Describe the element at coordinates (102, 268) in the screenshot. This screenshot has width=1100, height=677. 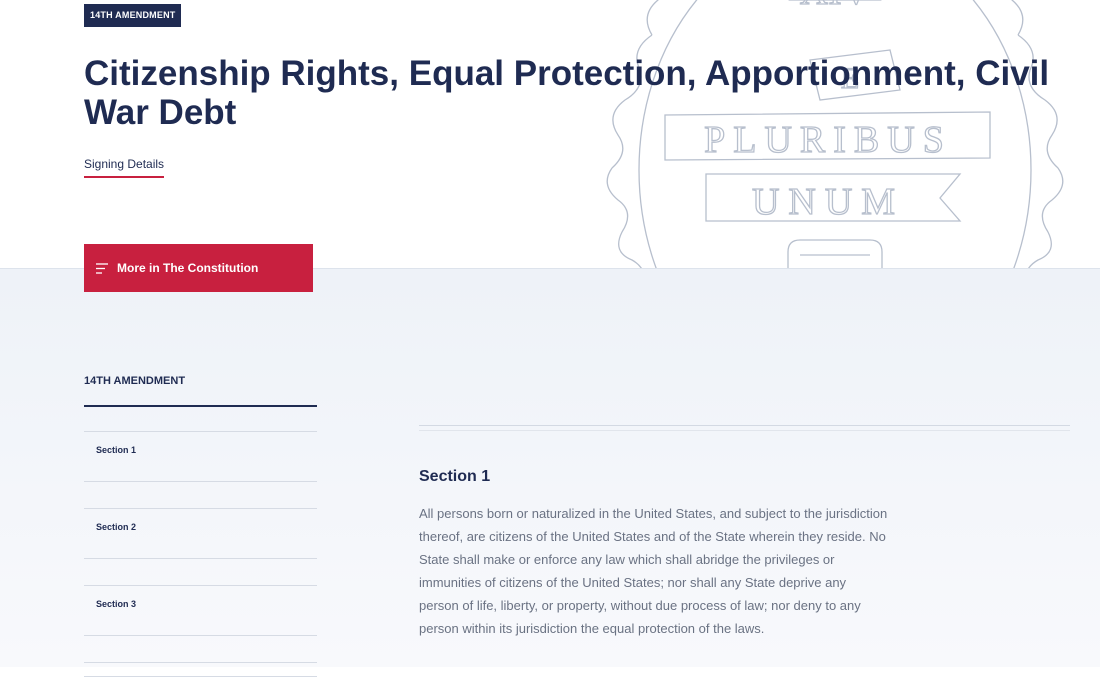
I see `menu-icon` at that location.